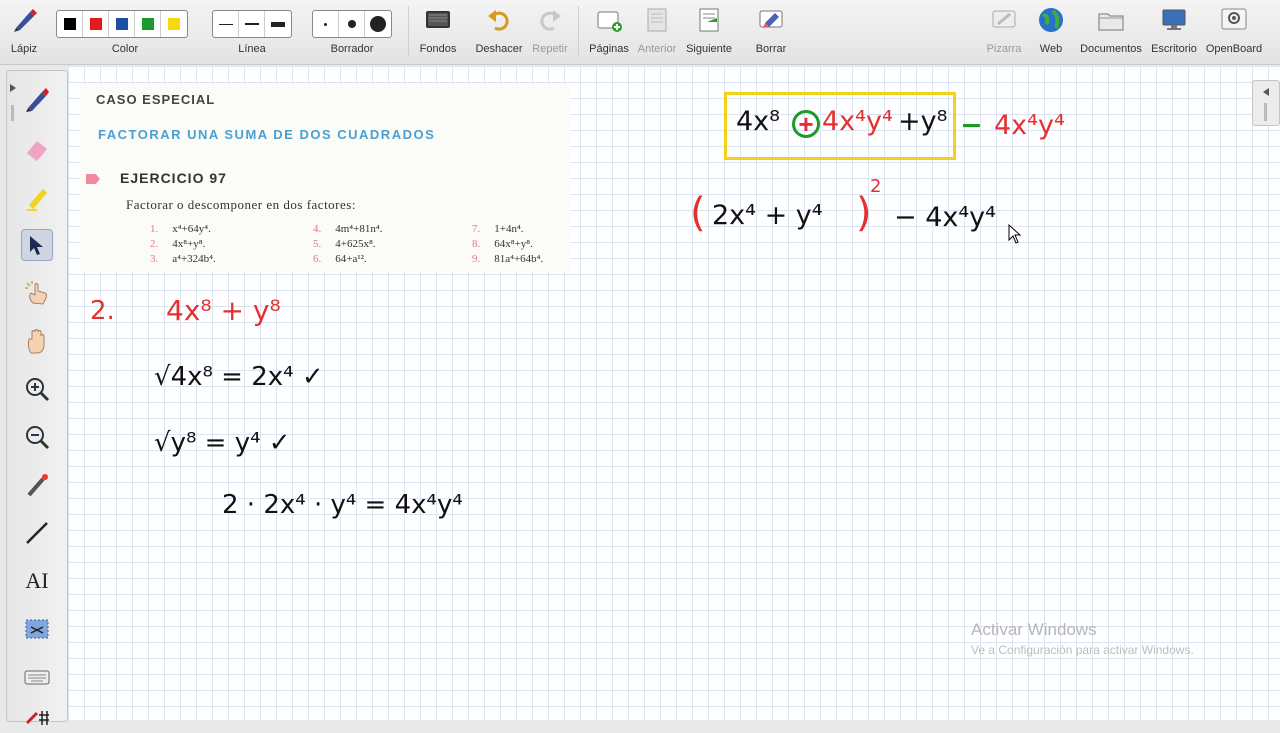  What do you see at coordinates (148, 24) in the screenshot?
I see `color-green` at bounding box center [148, 24].